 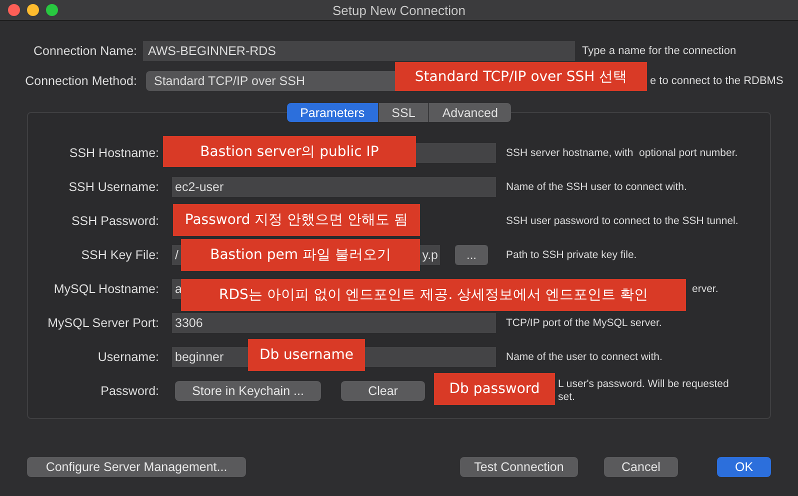 I want to click on annotation-tooltip: Password 지정 안했으면 안해도 됨, so click(x=296, y=220).